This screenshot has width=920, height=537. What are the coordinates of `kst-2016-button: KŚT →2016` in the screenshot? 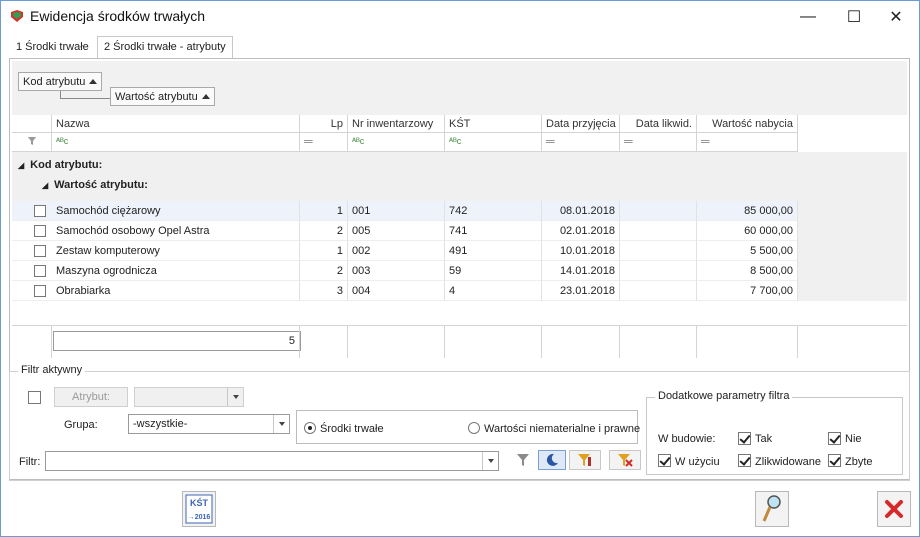 It's located at (199, 509).